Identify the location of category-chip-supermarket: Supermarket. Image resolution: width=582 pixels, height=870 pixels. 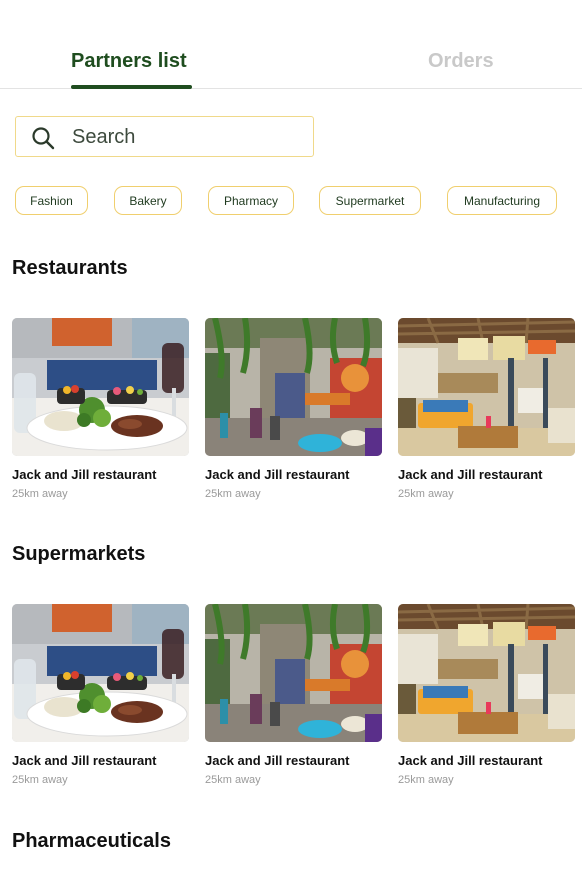
(370, 200).